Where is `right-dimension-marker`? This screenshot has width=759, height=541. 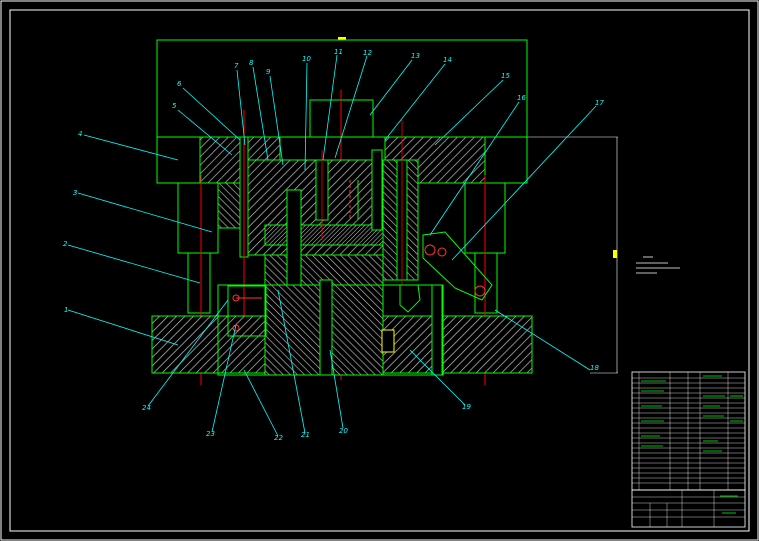 right-dimension-marker is located at coordinates (615, 254).